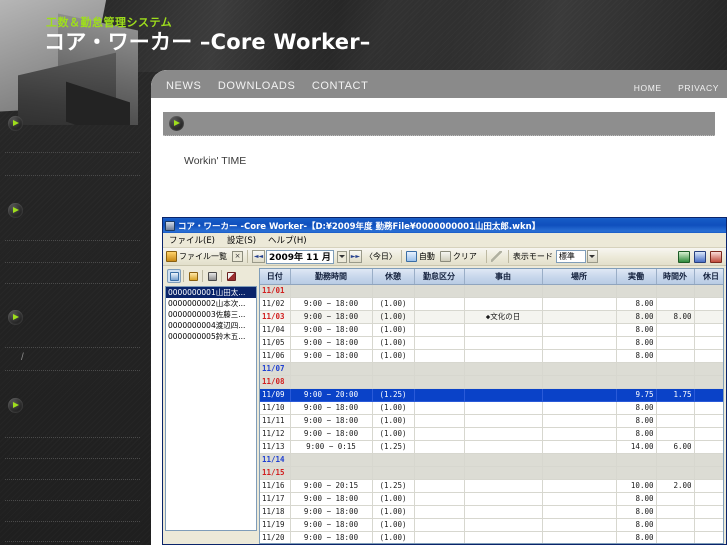 Image resolution: width=727 pixels, height=545 pixels. Describe the element at coordinates (636, 369) in the screenshot. I see `cell-jitsudo` at that location.